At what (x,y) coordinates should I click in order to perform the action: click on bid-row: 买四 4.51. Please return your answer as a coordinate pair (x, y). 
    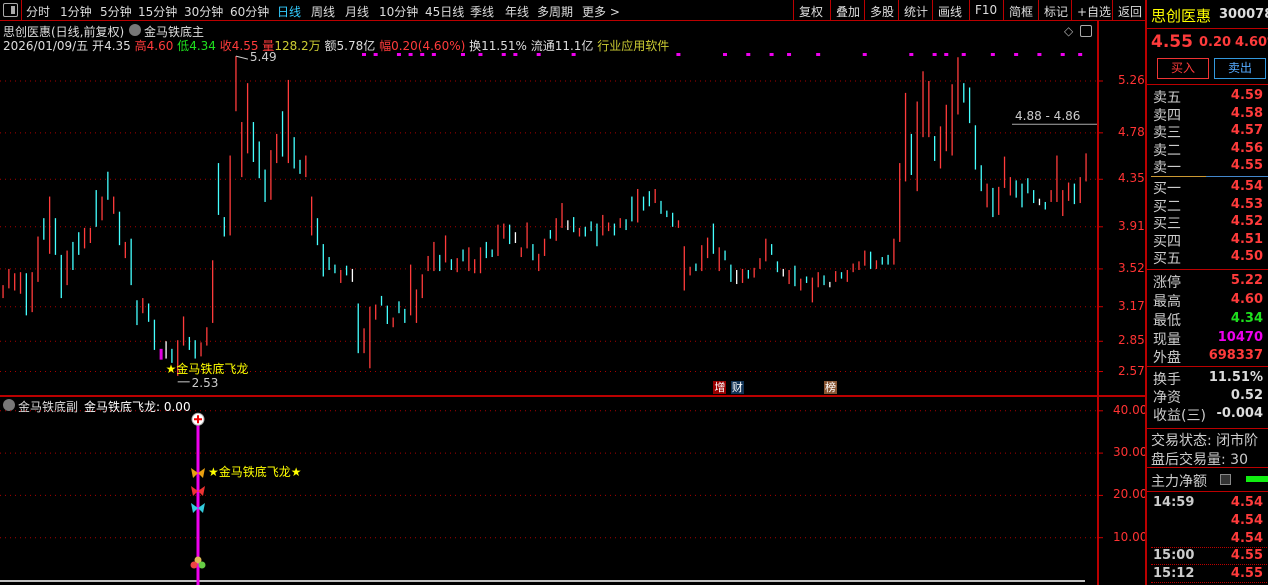
    Looking at the image, I should click on (1209, 240).